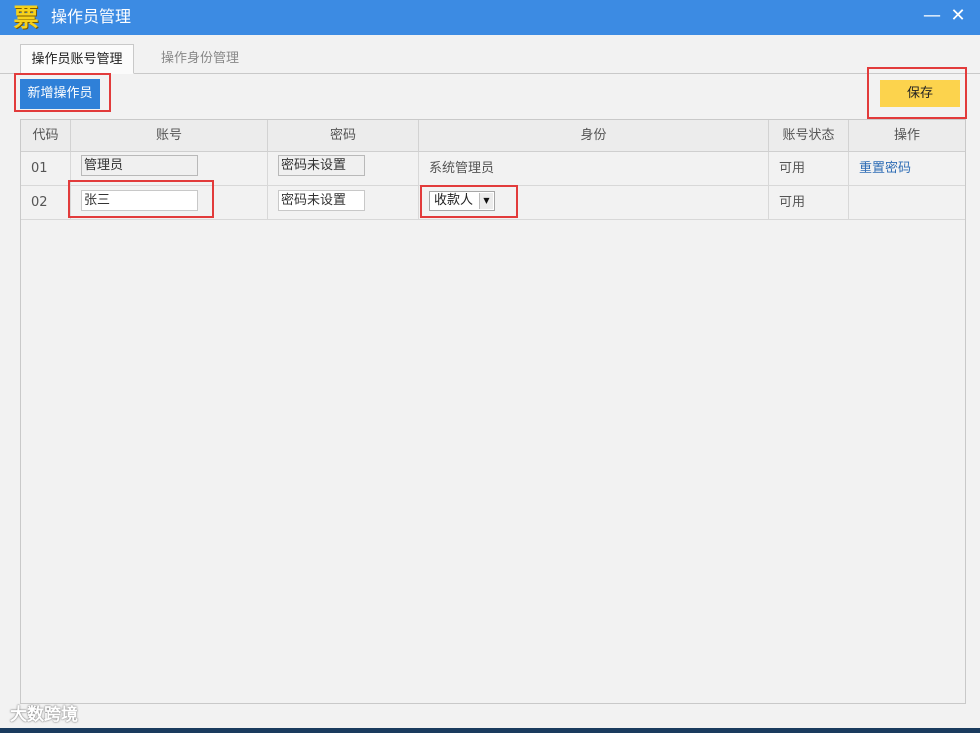  Describe the element at coordinates (77, 59) in the screenshot. I see `tab-operator-accounts: 操作员账号管理` at that location.